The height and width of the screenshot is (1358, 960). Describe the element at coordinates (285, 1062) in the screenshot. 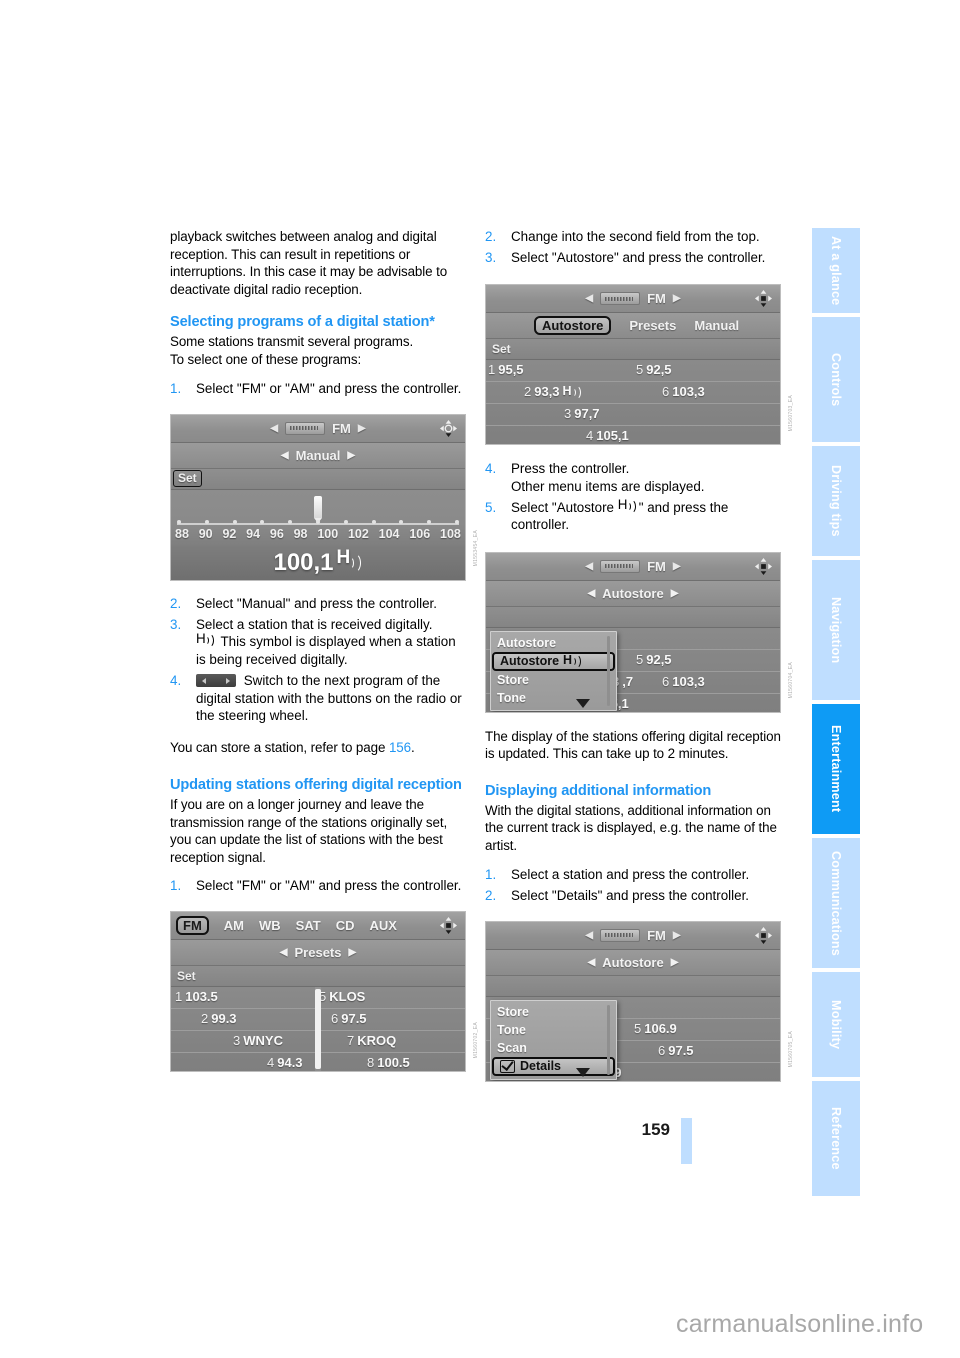

I see `preset-entry: 4 94.3` at that location.